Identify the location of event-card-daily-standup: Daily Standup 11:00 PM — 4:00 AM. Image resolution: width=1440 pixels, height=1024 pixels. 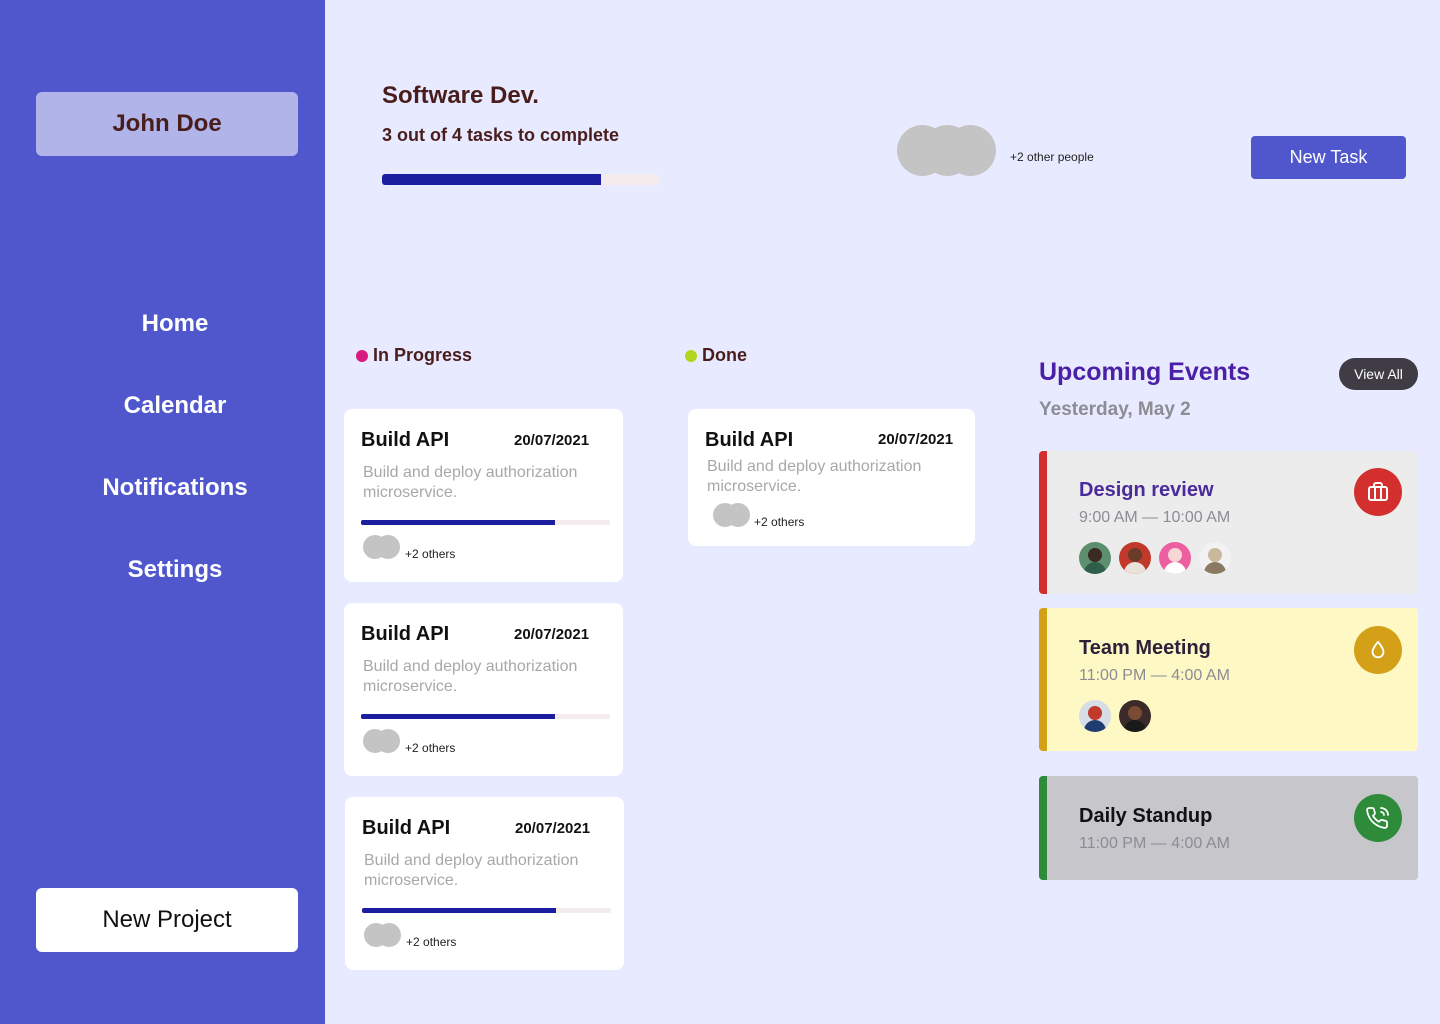
(1228, 828).